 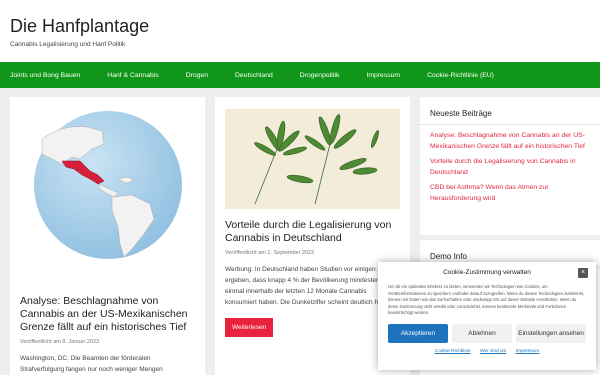 What do you see at coordinates (249, 327) in the screenshot?
I see `read-more-button: Weiterlesen` at bounding box center [249, 327].